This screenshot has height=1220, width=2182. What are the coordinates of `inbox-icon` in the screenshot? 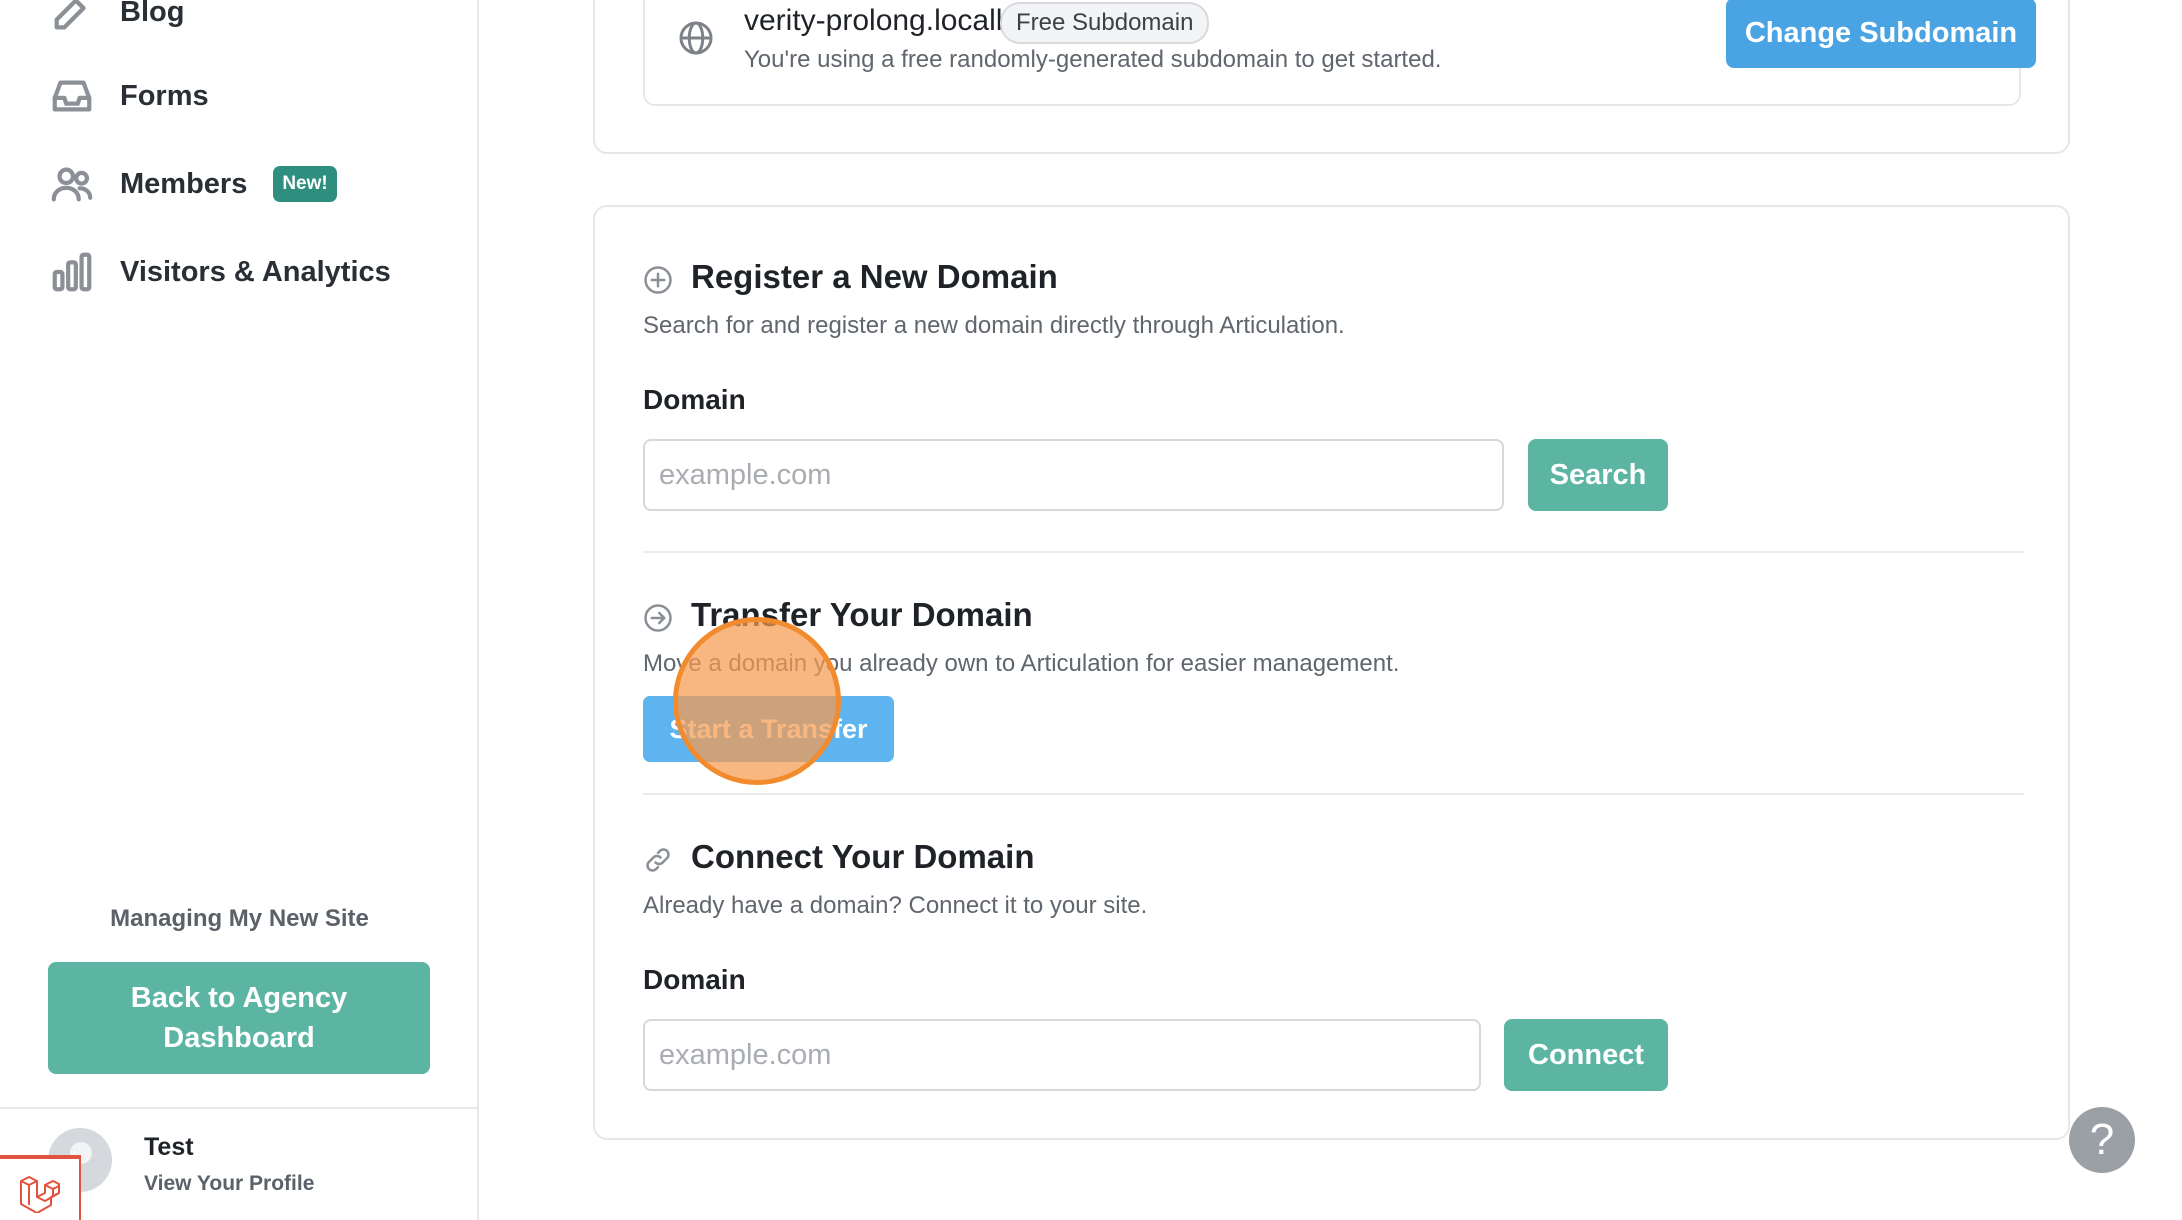 It's located at (72, 96).